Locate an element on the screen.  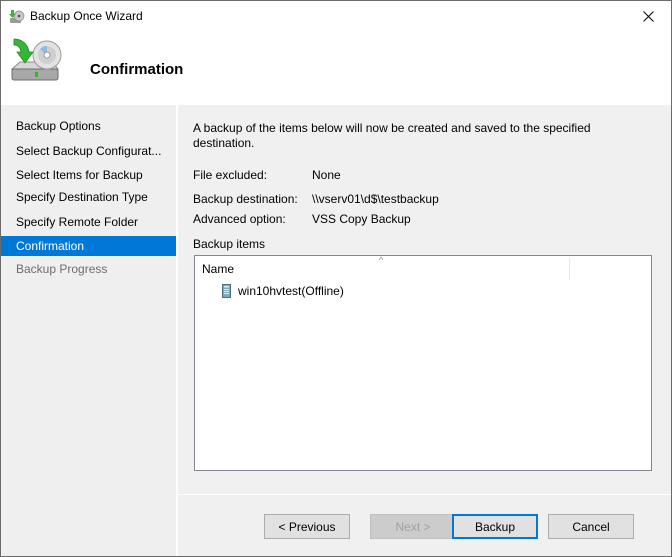
column-header-name: ^ Name is located at coordinates (382, 267).